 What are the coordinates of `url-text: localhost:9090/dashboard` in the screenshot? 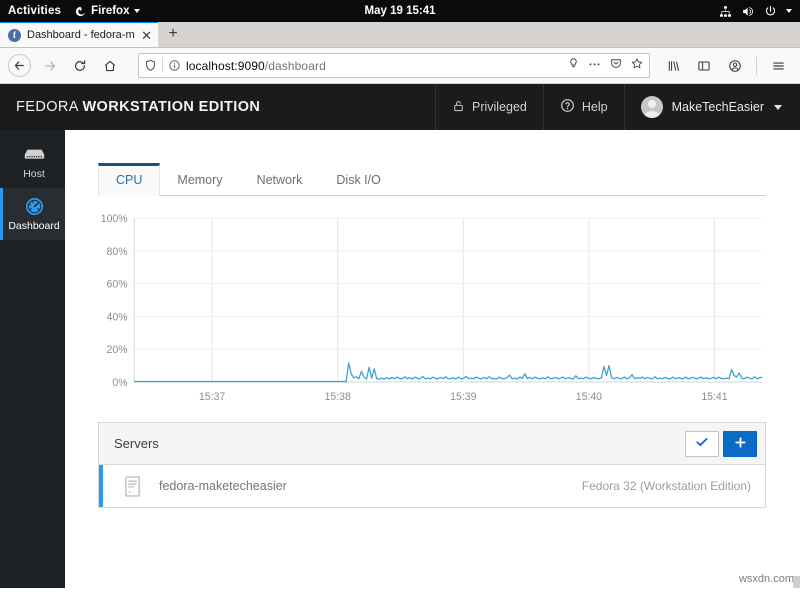 It's located at (374, 66).